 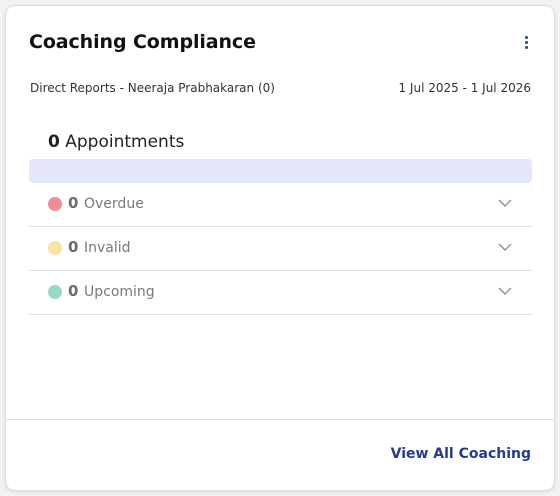 I want to click on status-row-overdue: 0 Overdue, so click(x=280, y=205).